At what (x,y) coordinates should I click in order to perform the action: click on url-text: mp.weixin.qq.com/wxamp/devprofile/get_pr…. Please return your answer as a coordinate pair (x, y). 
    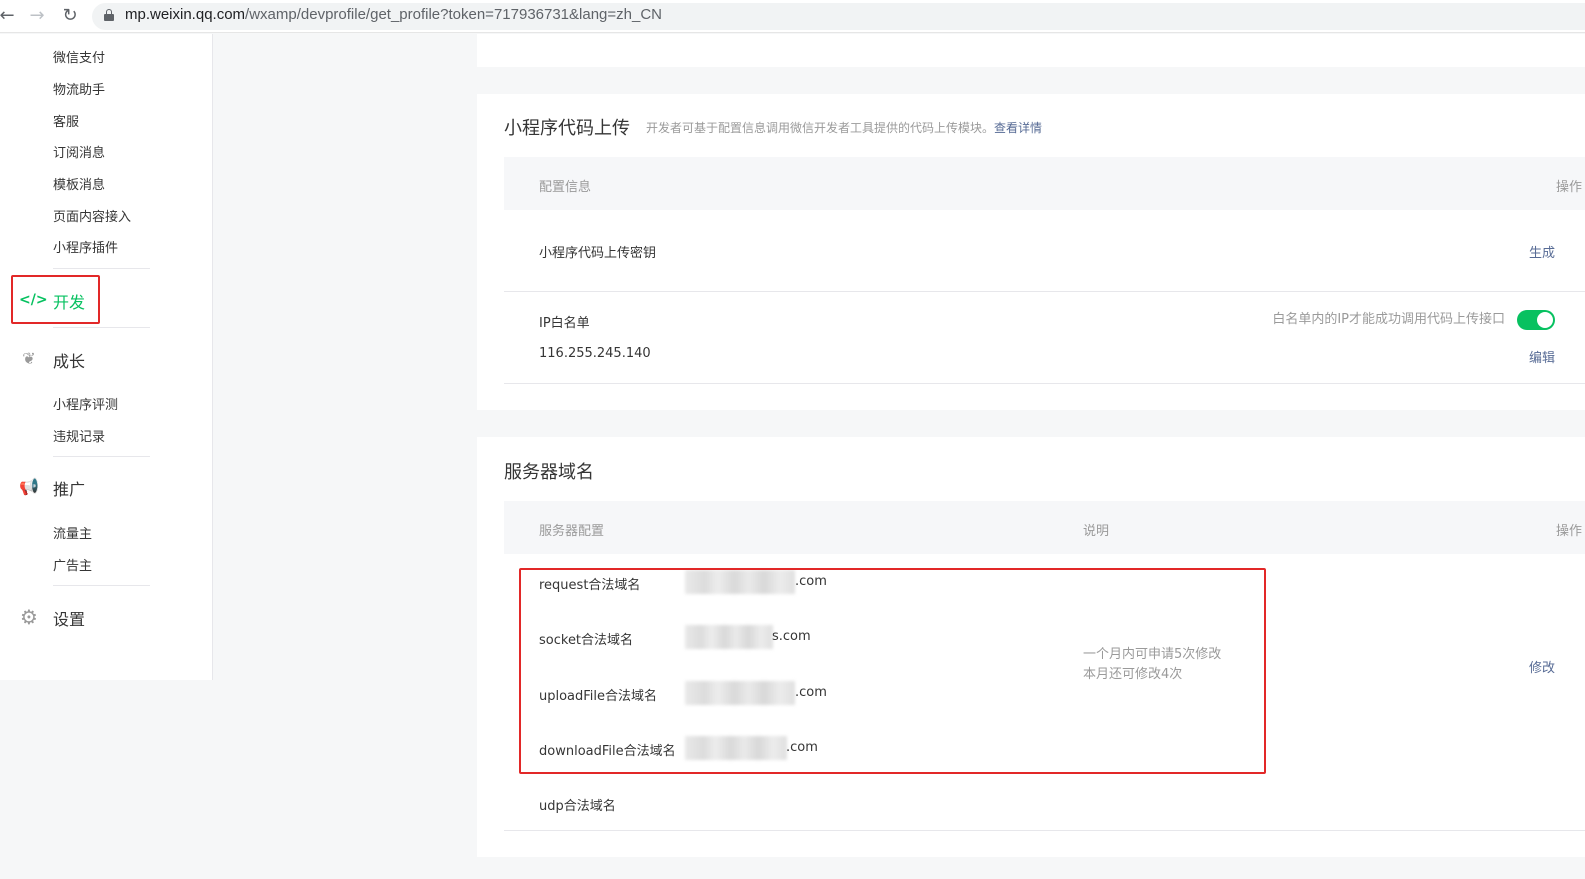
    Looking at the image, I should click on (393, 14).